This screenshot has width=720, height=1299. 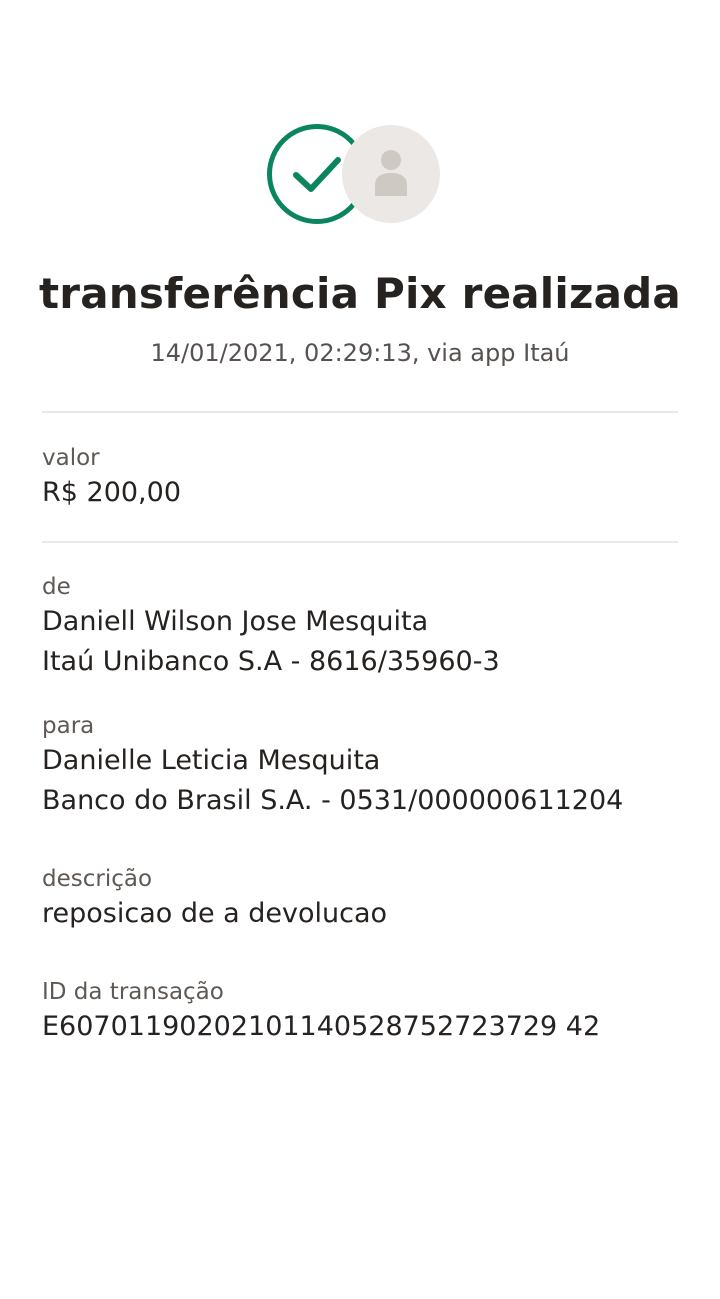 What do you see at coordinates (391, 174) in the screenshot?
I see `person-avatar-icon` at bounding box center [391, 174].